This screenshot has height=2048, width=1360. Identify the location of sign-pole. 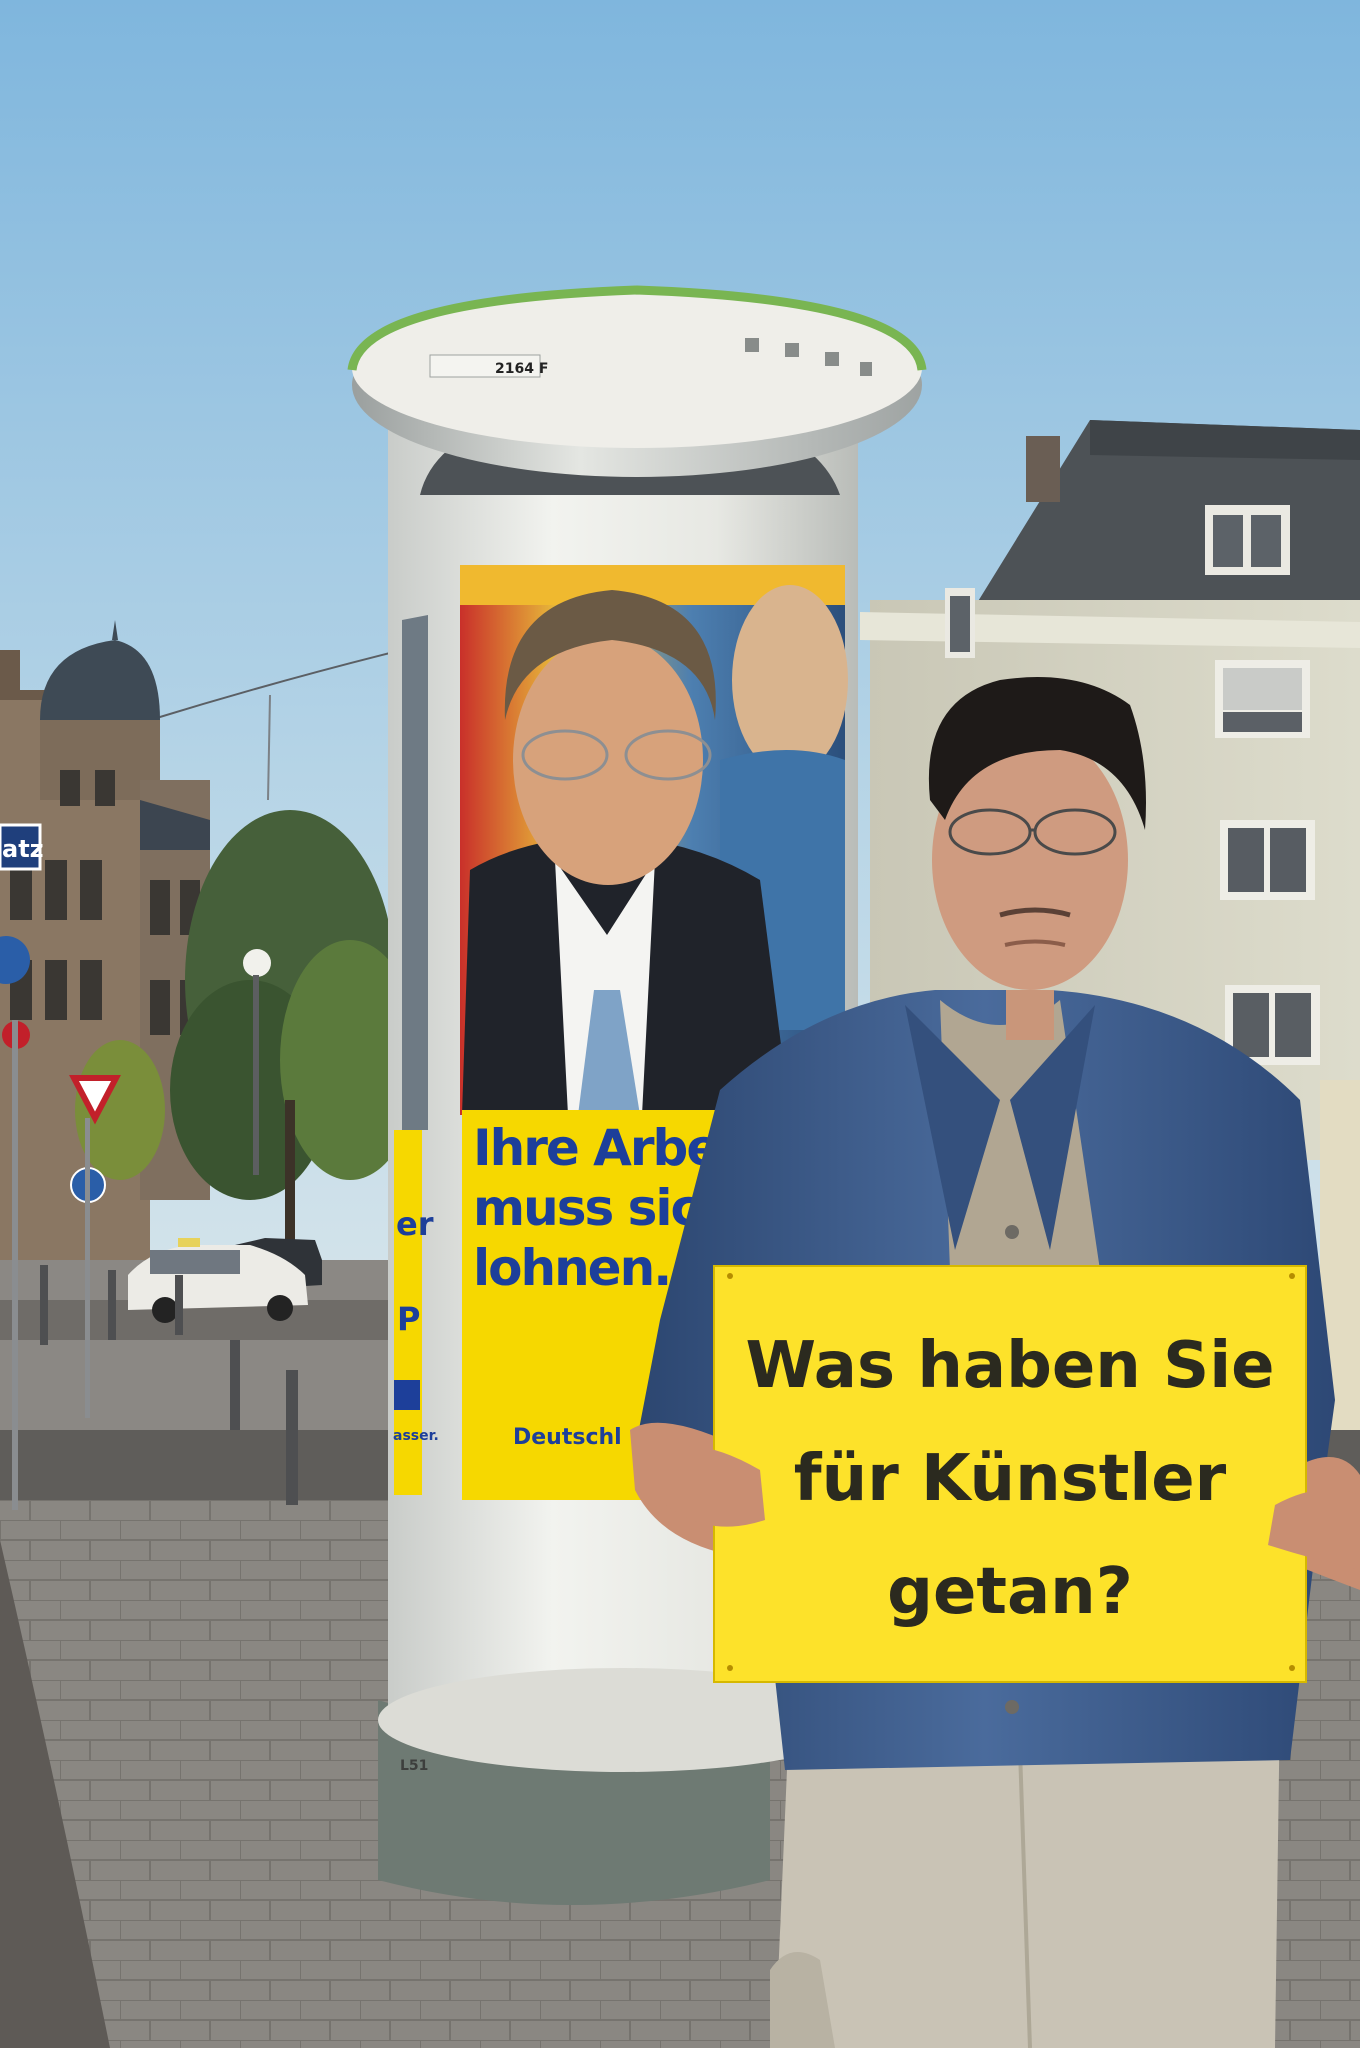
(87, 1268).